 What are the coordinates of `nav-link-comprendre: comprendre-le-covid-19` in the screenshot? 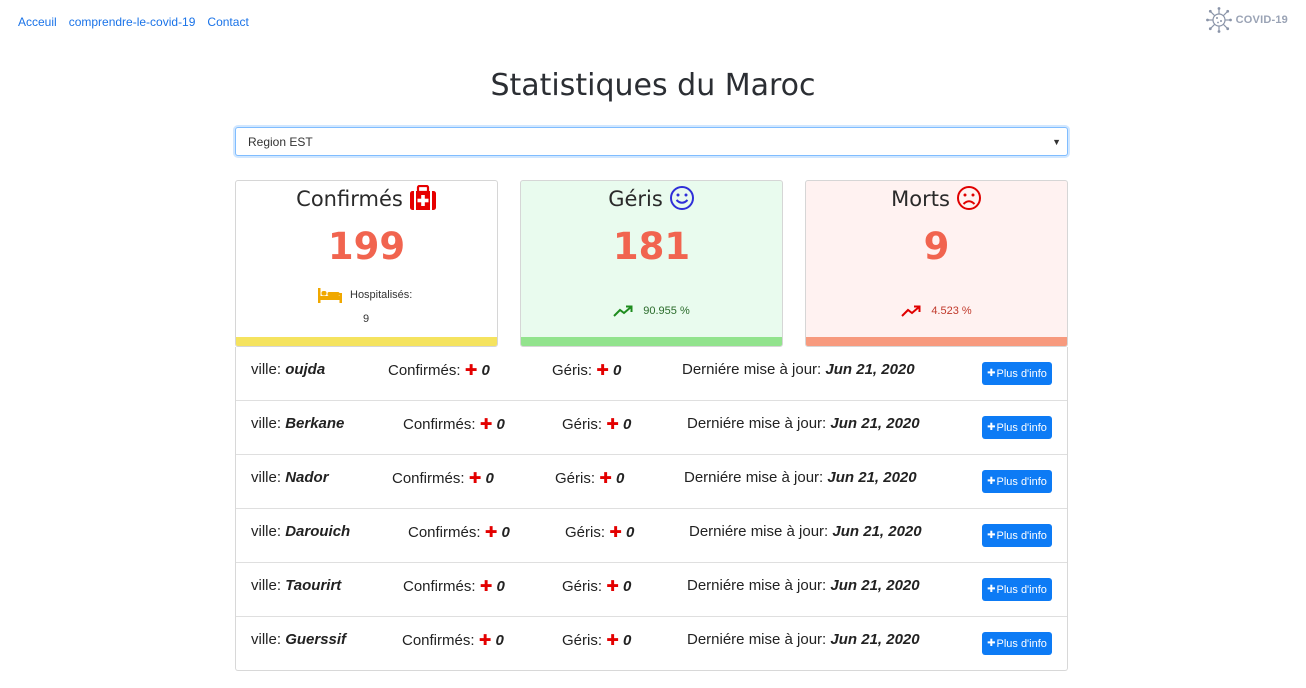 It's located at (132, 22).